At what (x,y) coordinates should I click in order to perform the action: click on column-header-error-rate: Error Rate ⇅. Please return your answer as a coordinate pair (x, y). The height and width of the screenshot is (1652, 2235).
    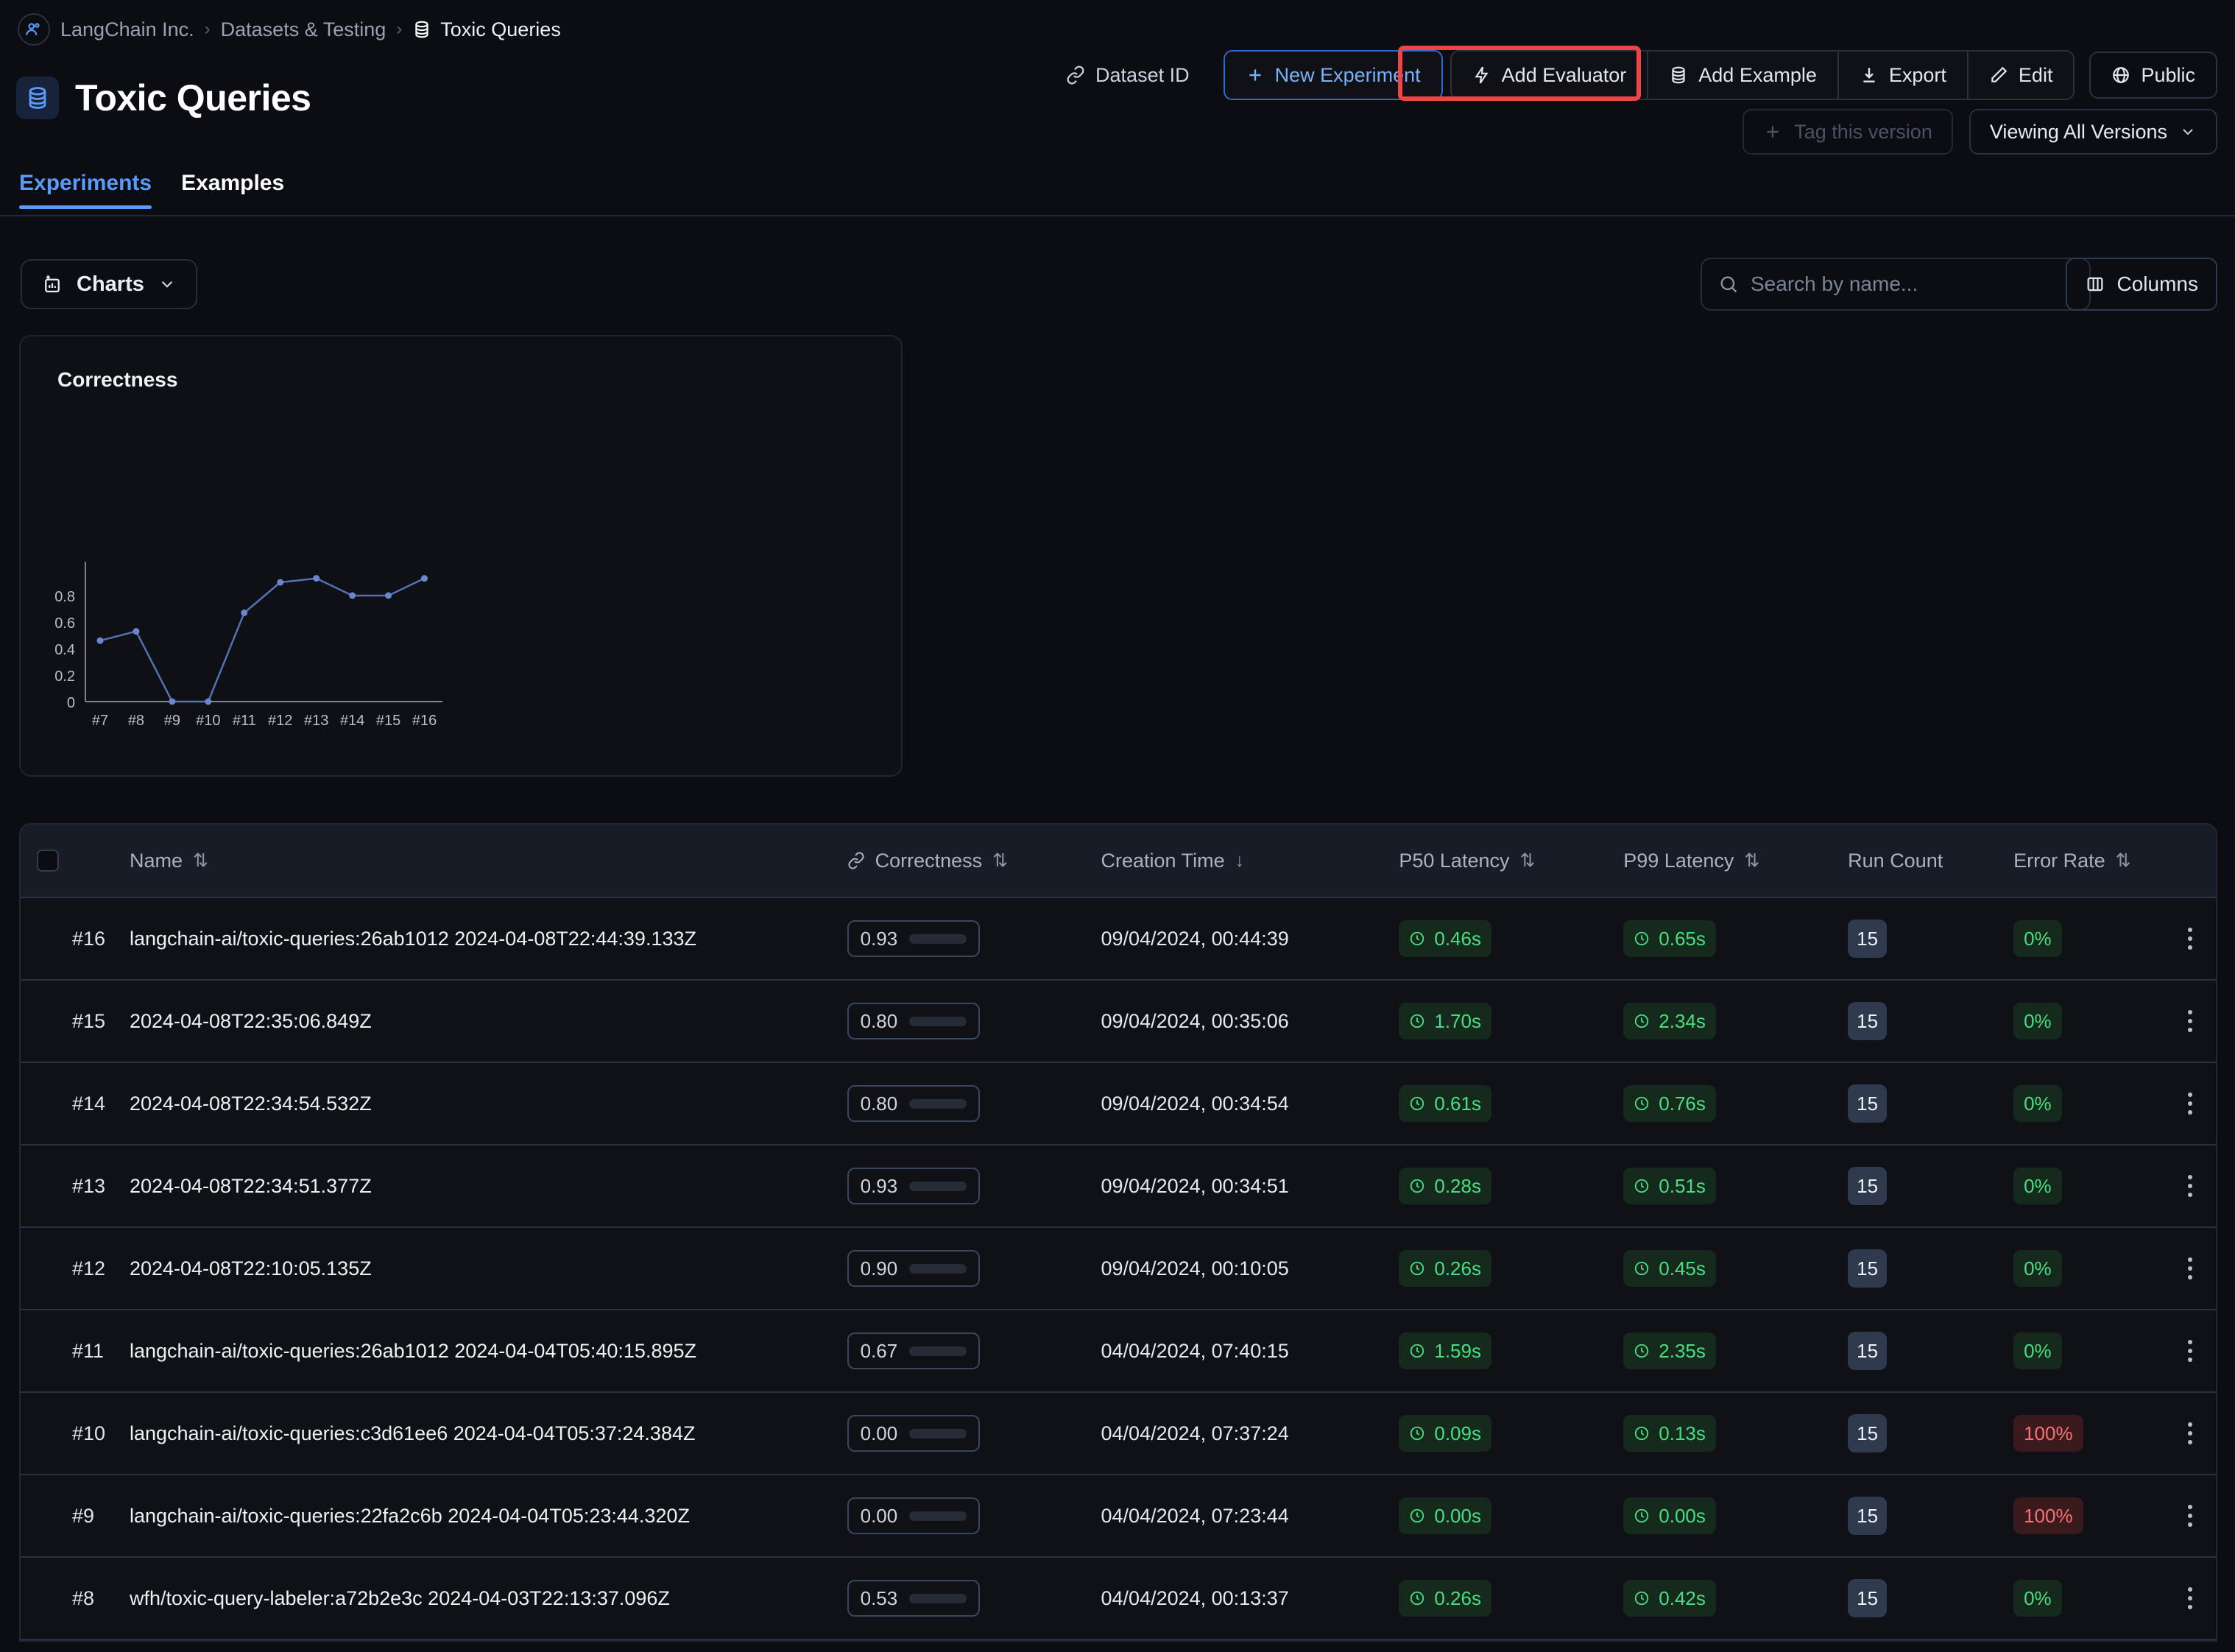
    Looking at the image, I should click on (2088, 861).